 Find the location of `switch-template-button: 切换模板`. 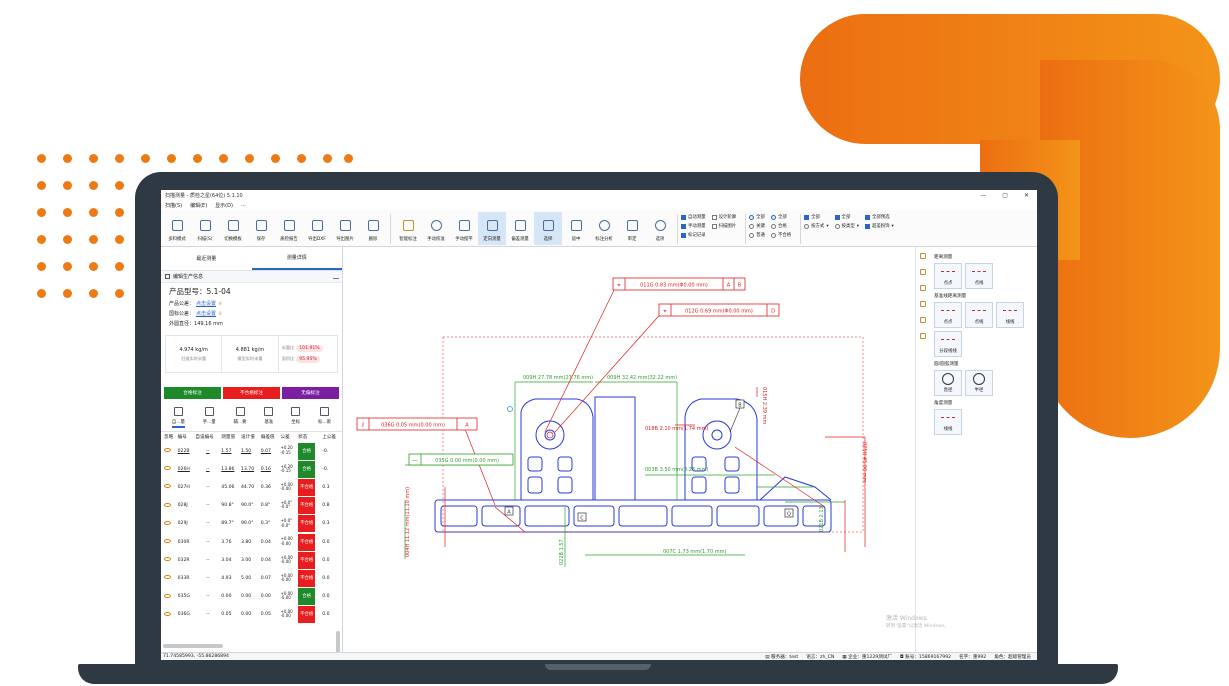

switch-template-button: 切换模板 is located at coordinates (233, 228).